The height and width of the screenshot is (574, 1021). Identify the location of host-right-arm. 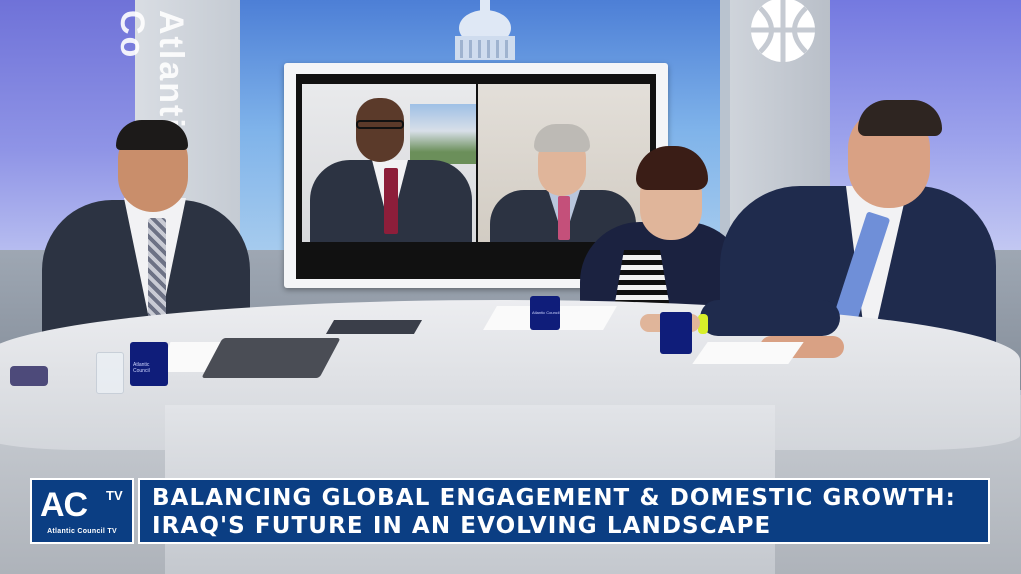
(770, 318).